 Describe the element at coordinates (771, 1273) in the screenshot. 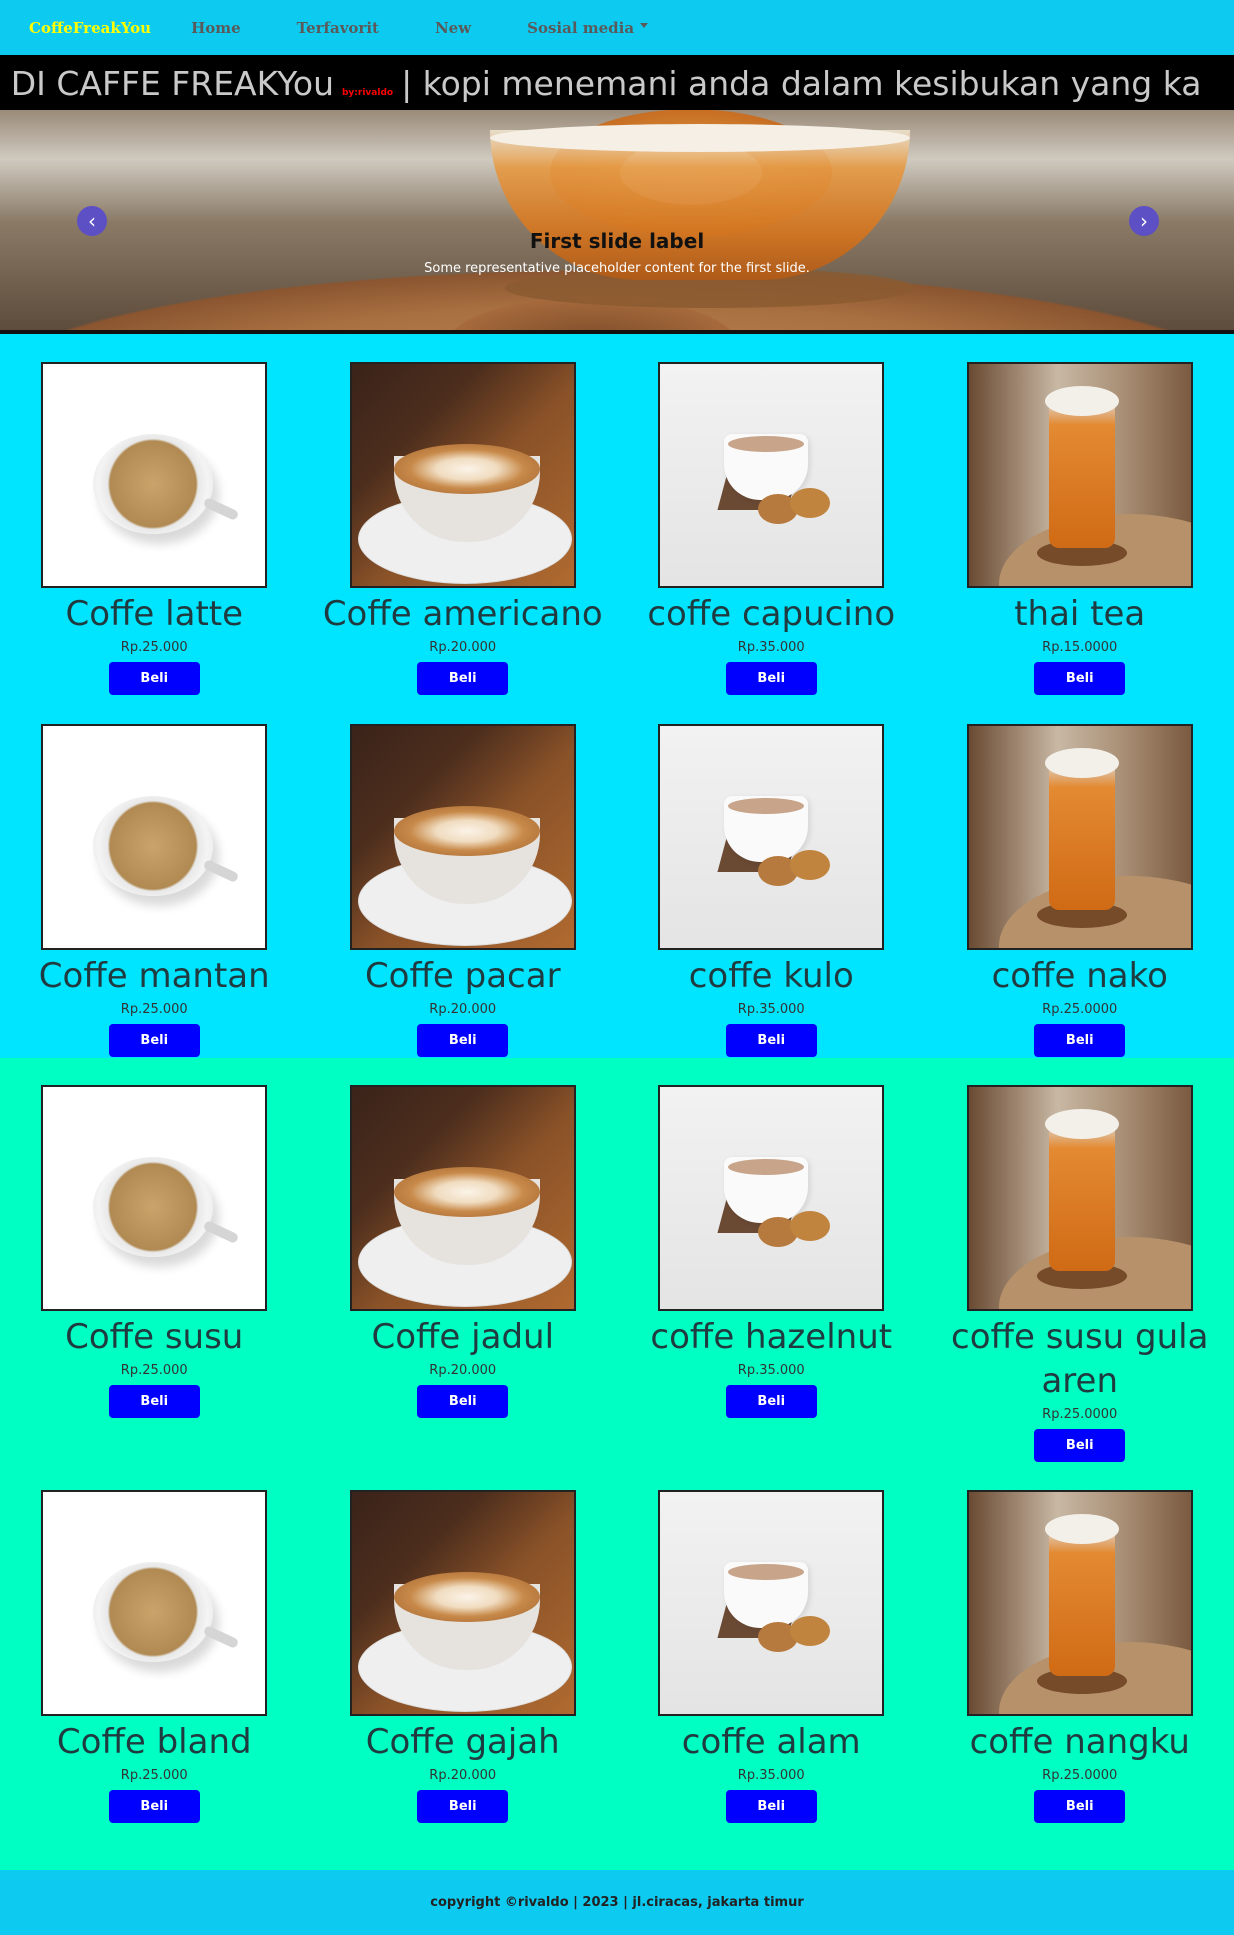

I see `product-card: coffe hazelnut Rp.35.000 Beli` at that location.